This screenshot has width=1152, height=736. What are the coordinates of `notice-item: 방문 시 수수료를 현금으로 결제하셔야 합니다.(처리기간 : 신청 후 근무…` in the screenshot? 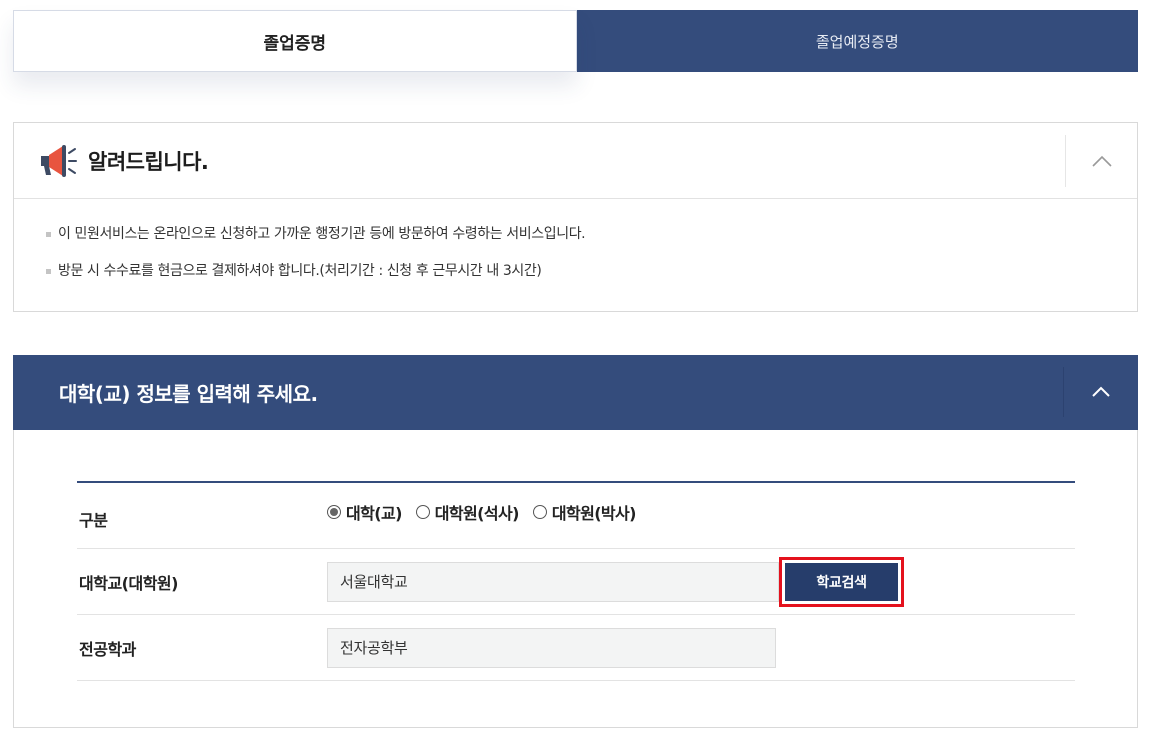 It's located at (591, 271).